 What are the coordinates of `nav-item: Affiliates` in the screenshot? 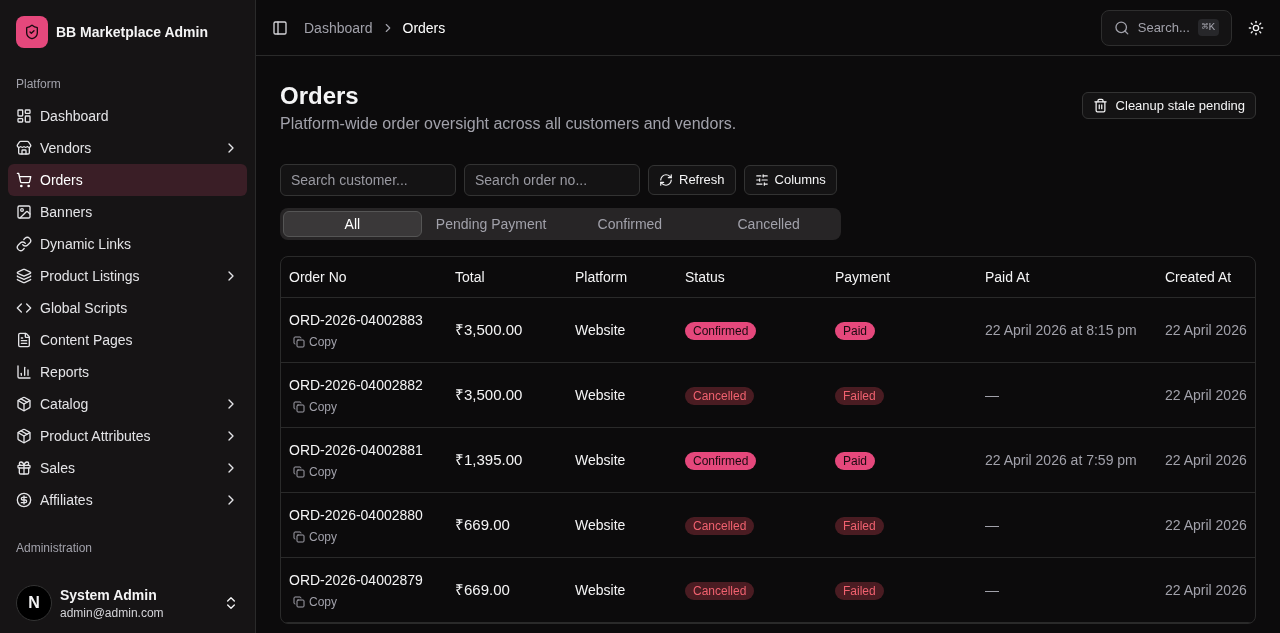 It's located at (127, 500).